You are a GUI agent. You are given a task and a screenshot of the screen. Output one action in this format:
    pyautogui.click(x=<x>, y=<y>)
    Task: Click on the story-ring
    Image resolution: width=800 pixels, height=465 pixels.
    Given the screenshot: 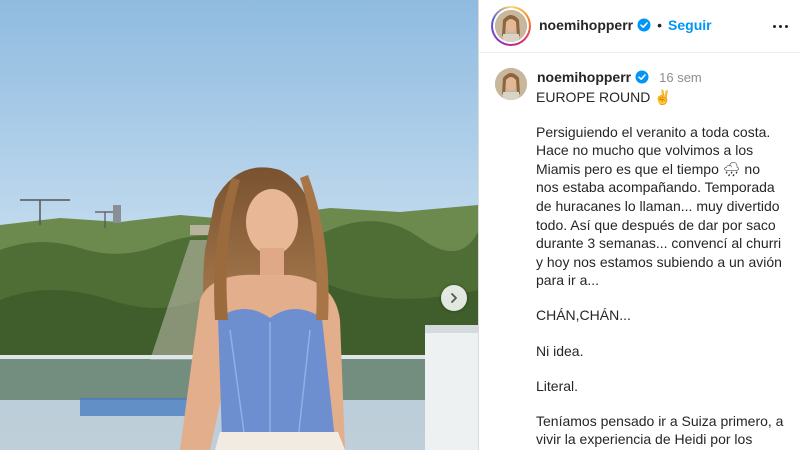 What is the action you would take?
    pyautogui.click(x=511, y=26)
    